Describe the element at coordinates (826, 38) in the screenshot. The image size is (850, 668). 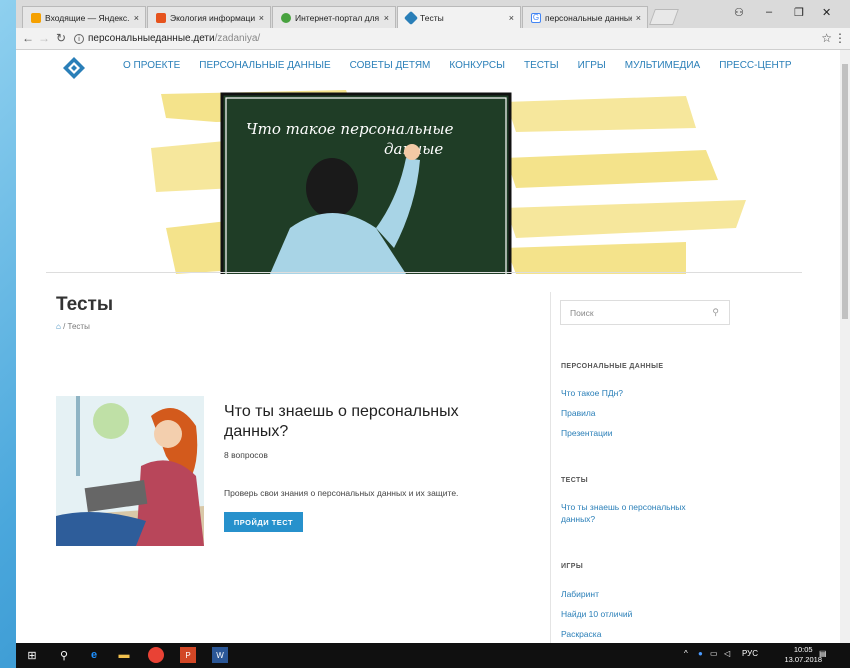
I see `bookmark-star-icon: ☆` at that location.